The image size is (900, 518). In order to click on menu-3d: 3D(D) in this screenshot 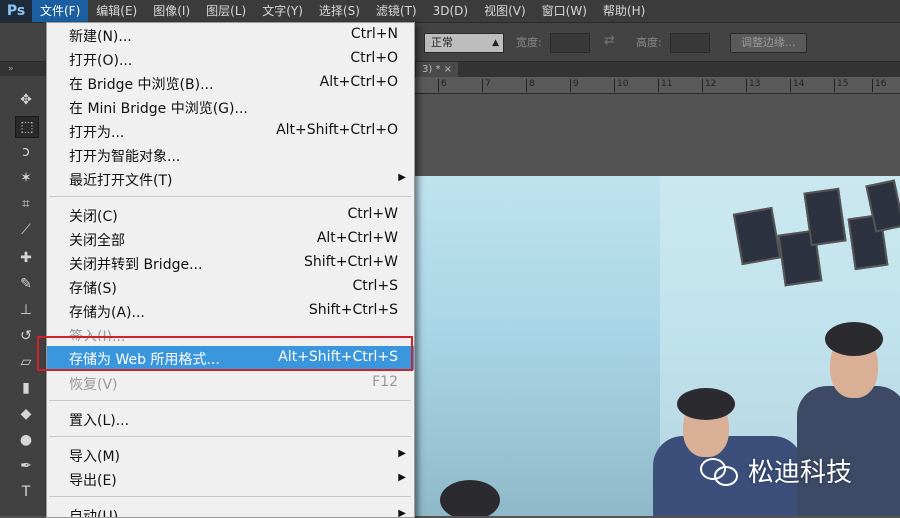, I will do `click(450, 11)`.